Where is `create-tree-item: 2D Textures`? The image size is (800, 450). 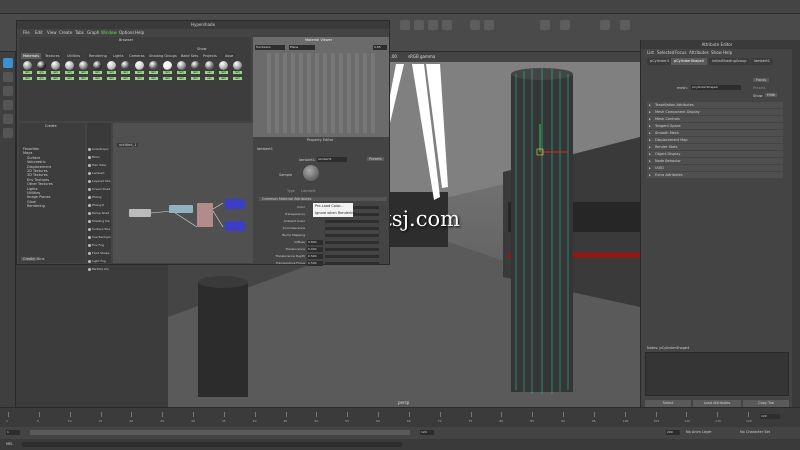 create-tree-item: 2D Textures is located at coordinates (37, 171).